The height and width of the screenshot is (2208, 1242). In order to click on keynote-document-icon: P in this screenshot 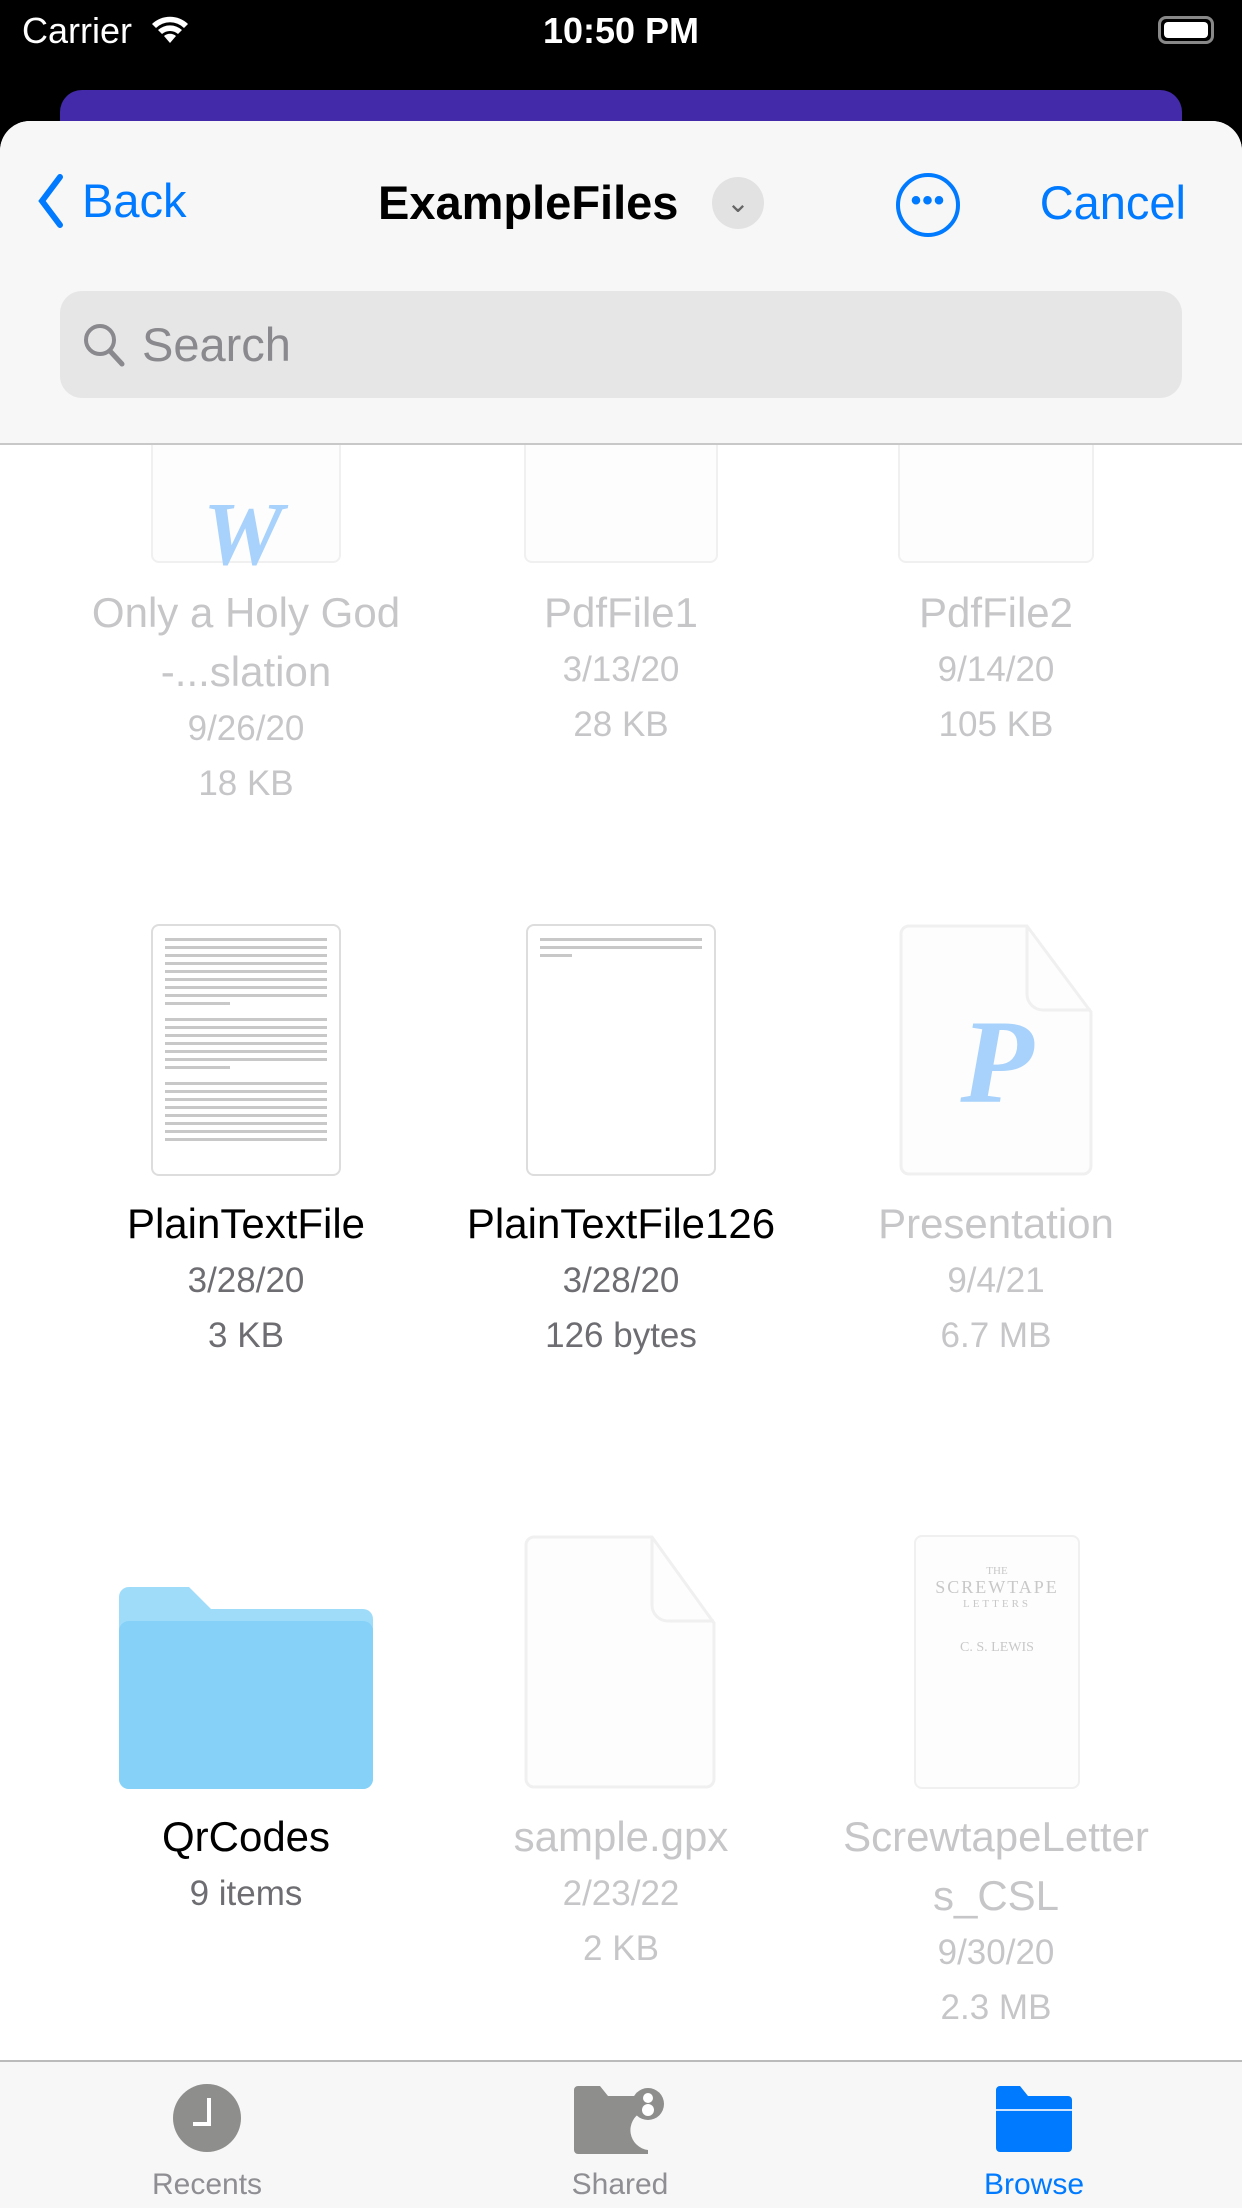, I will do `click(996, 1050)`.